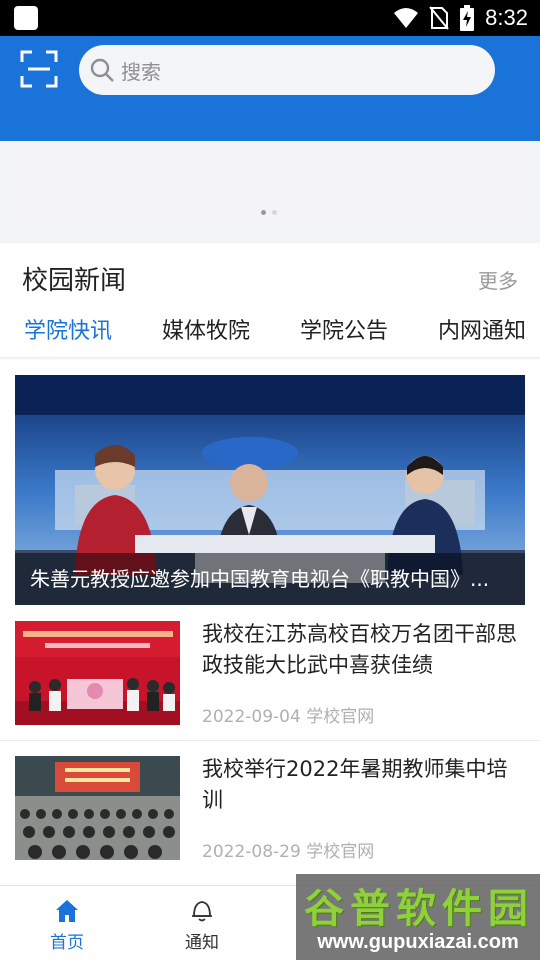 The image size is (540, 960). Describe the element at coordinates (68, 329) in the screenshot. I see `tab-college-news: 学院快讯` at that location.